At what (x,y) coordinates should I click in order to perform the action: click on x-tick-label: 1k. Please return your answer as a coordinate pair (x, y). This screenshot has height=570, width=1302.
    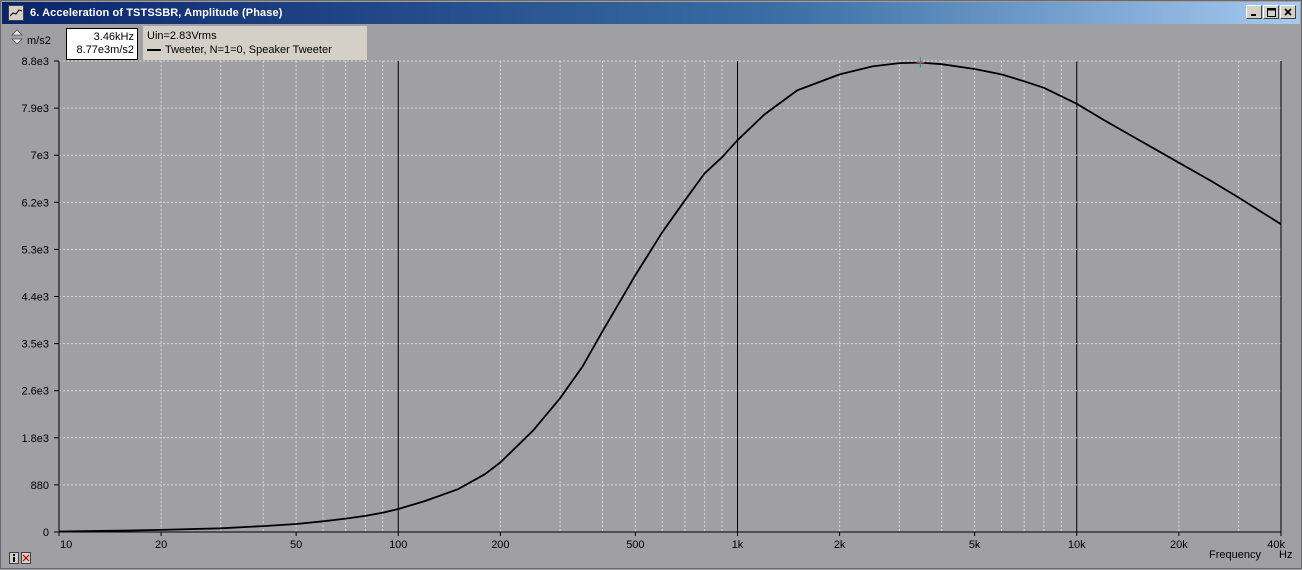
    Looking at the image, I should click on (738, 545).